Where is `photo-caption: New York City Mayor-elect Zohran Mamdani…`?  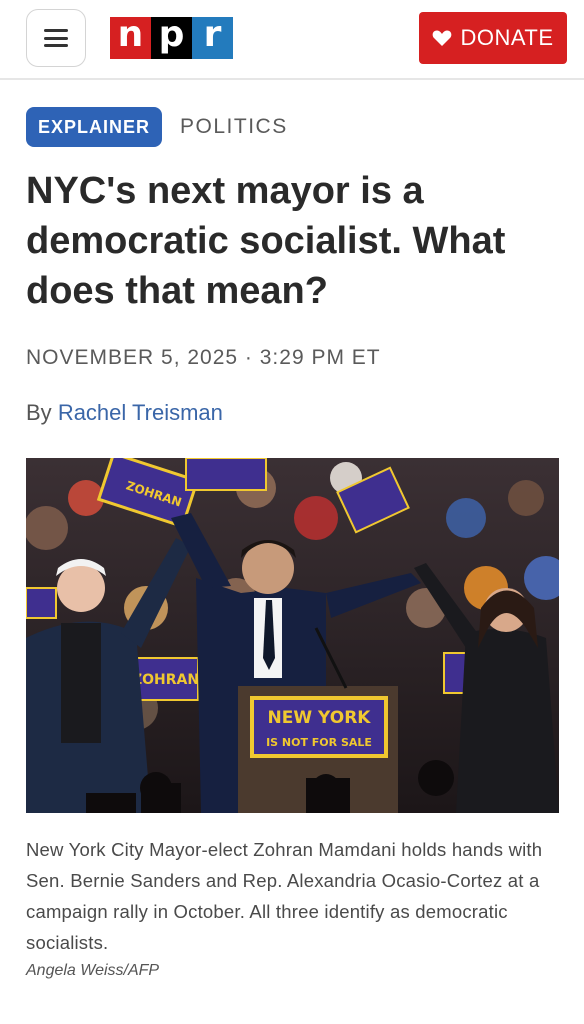
photo-caption: New York City Mayor-elect Zohran Mamdani… is located at coordinates (284, 896).